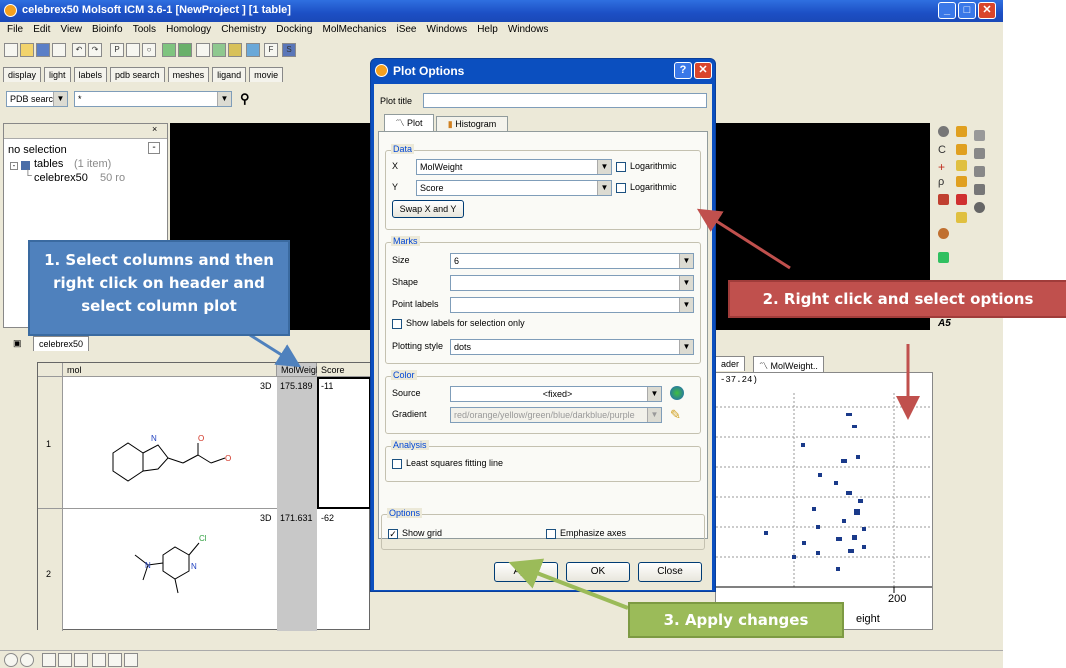 This screenshot has height=668, width=1066. Describe the element at coordinates (275, 350) in the screenshot. I see `arrow-to-column-header` at that location.